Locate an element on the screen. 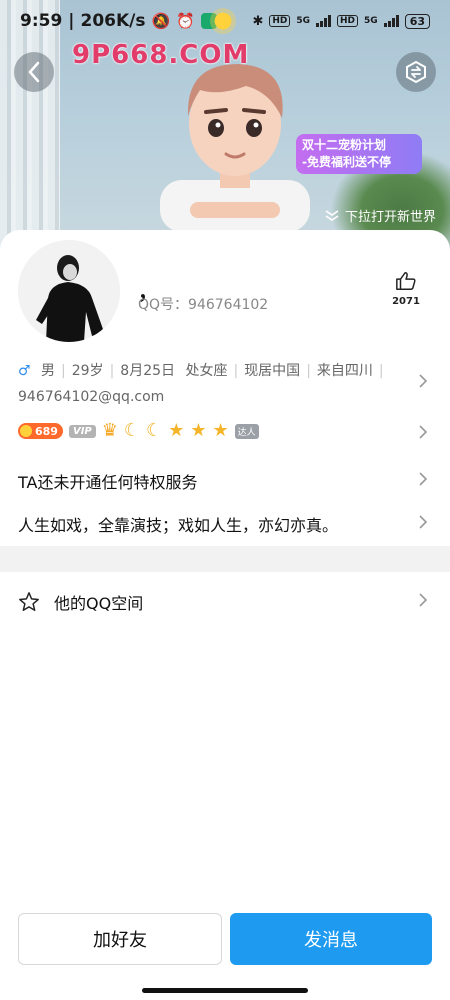 Image resolution: width=450 pixels, height=1000 pixels. location-text: 现居中国 is located at coordinates (272, 371).